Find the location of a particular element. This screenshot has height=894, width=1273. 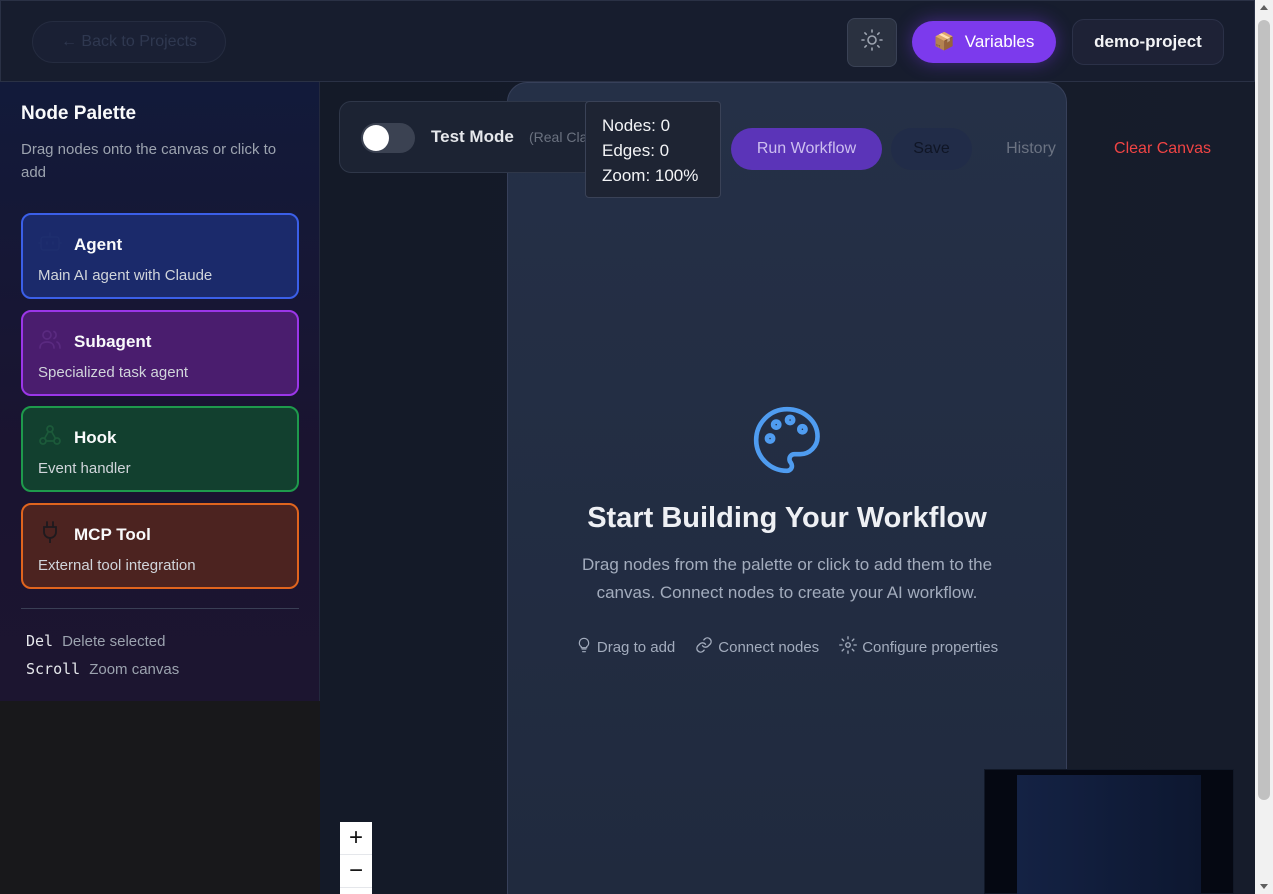

users-icon is located at coordinates (50, 341).